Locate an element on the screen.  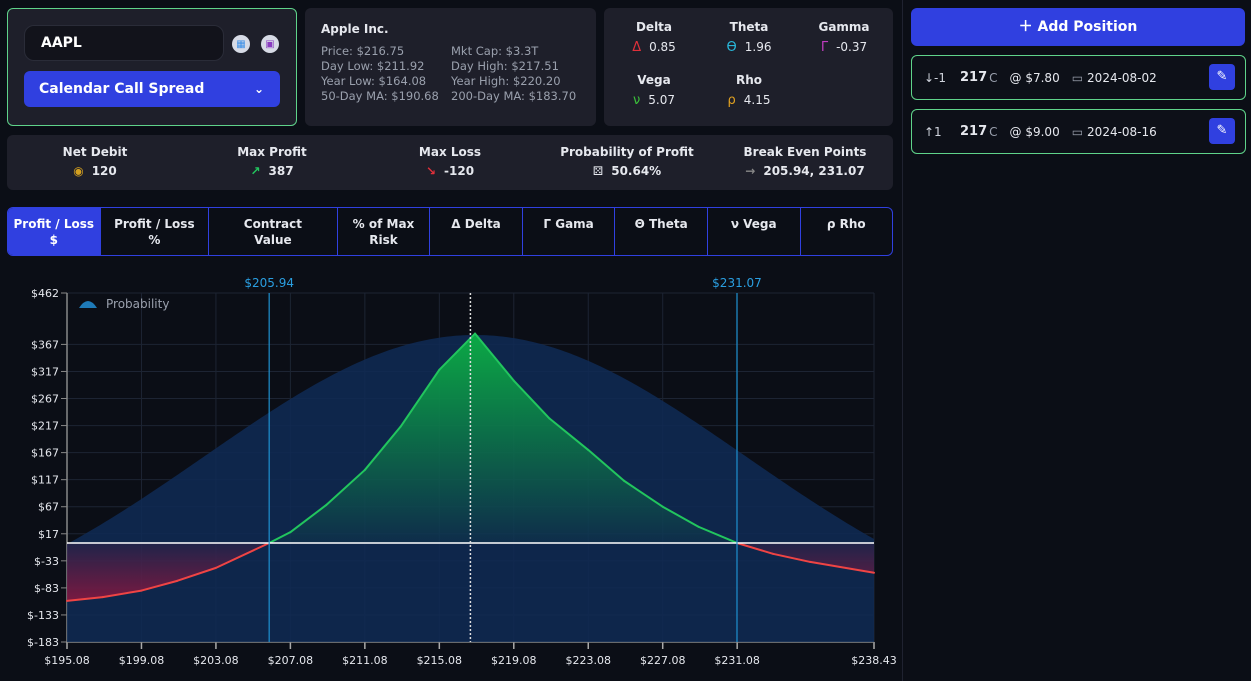
greek-label: Delta is located at coordinates (654, 27).